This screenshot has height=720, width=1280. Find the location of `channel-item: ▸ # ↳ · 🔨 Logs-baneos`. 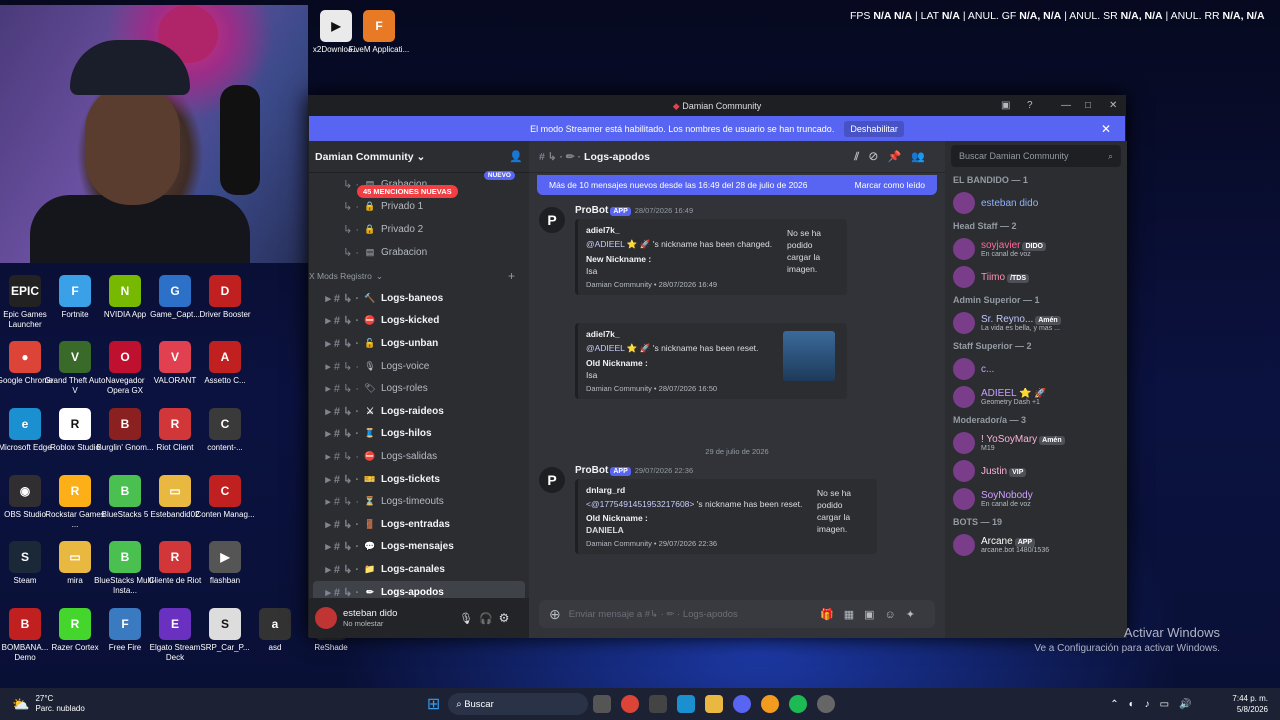

channel-item: ▸ # ↳ · 🔨 Logs-baneos is located at coordinates (419, 298).